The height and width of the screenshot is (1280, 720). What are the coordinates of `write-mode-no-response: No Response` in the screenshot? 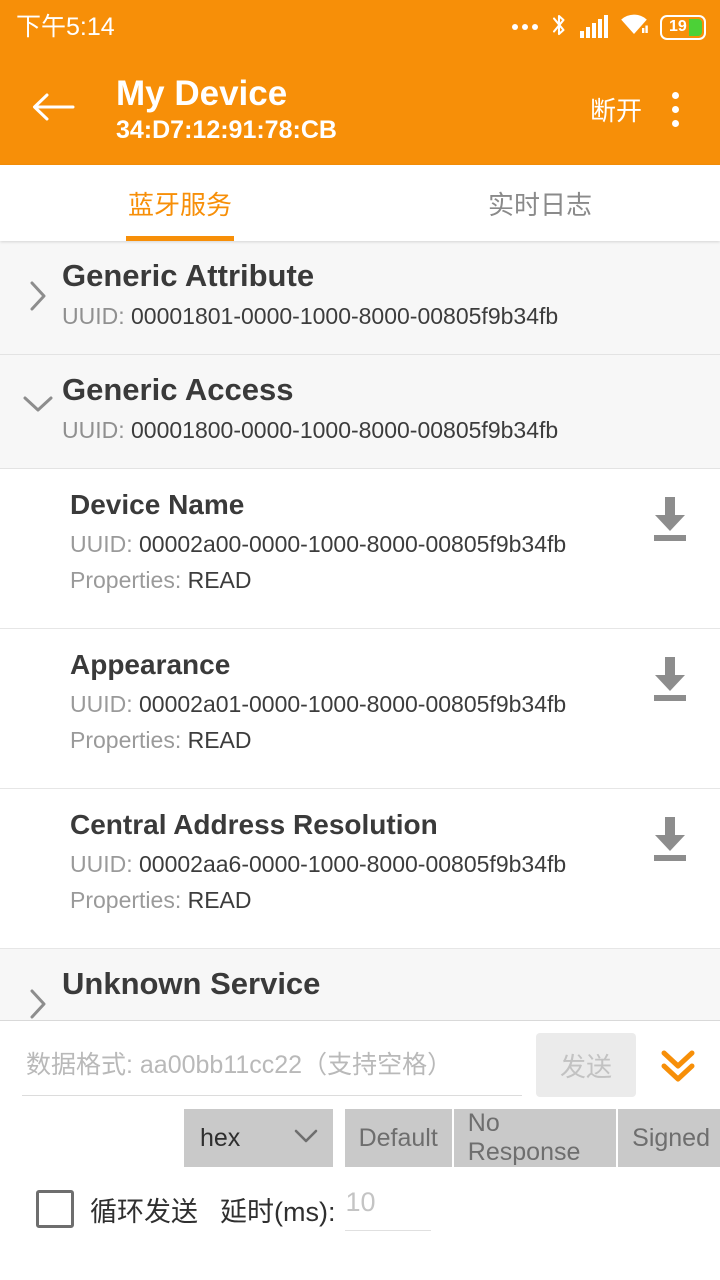 It's located at (536, 1138).